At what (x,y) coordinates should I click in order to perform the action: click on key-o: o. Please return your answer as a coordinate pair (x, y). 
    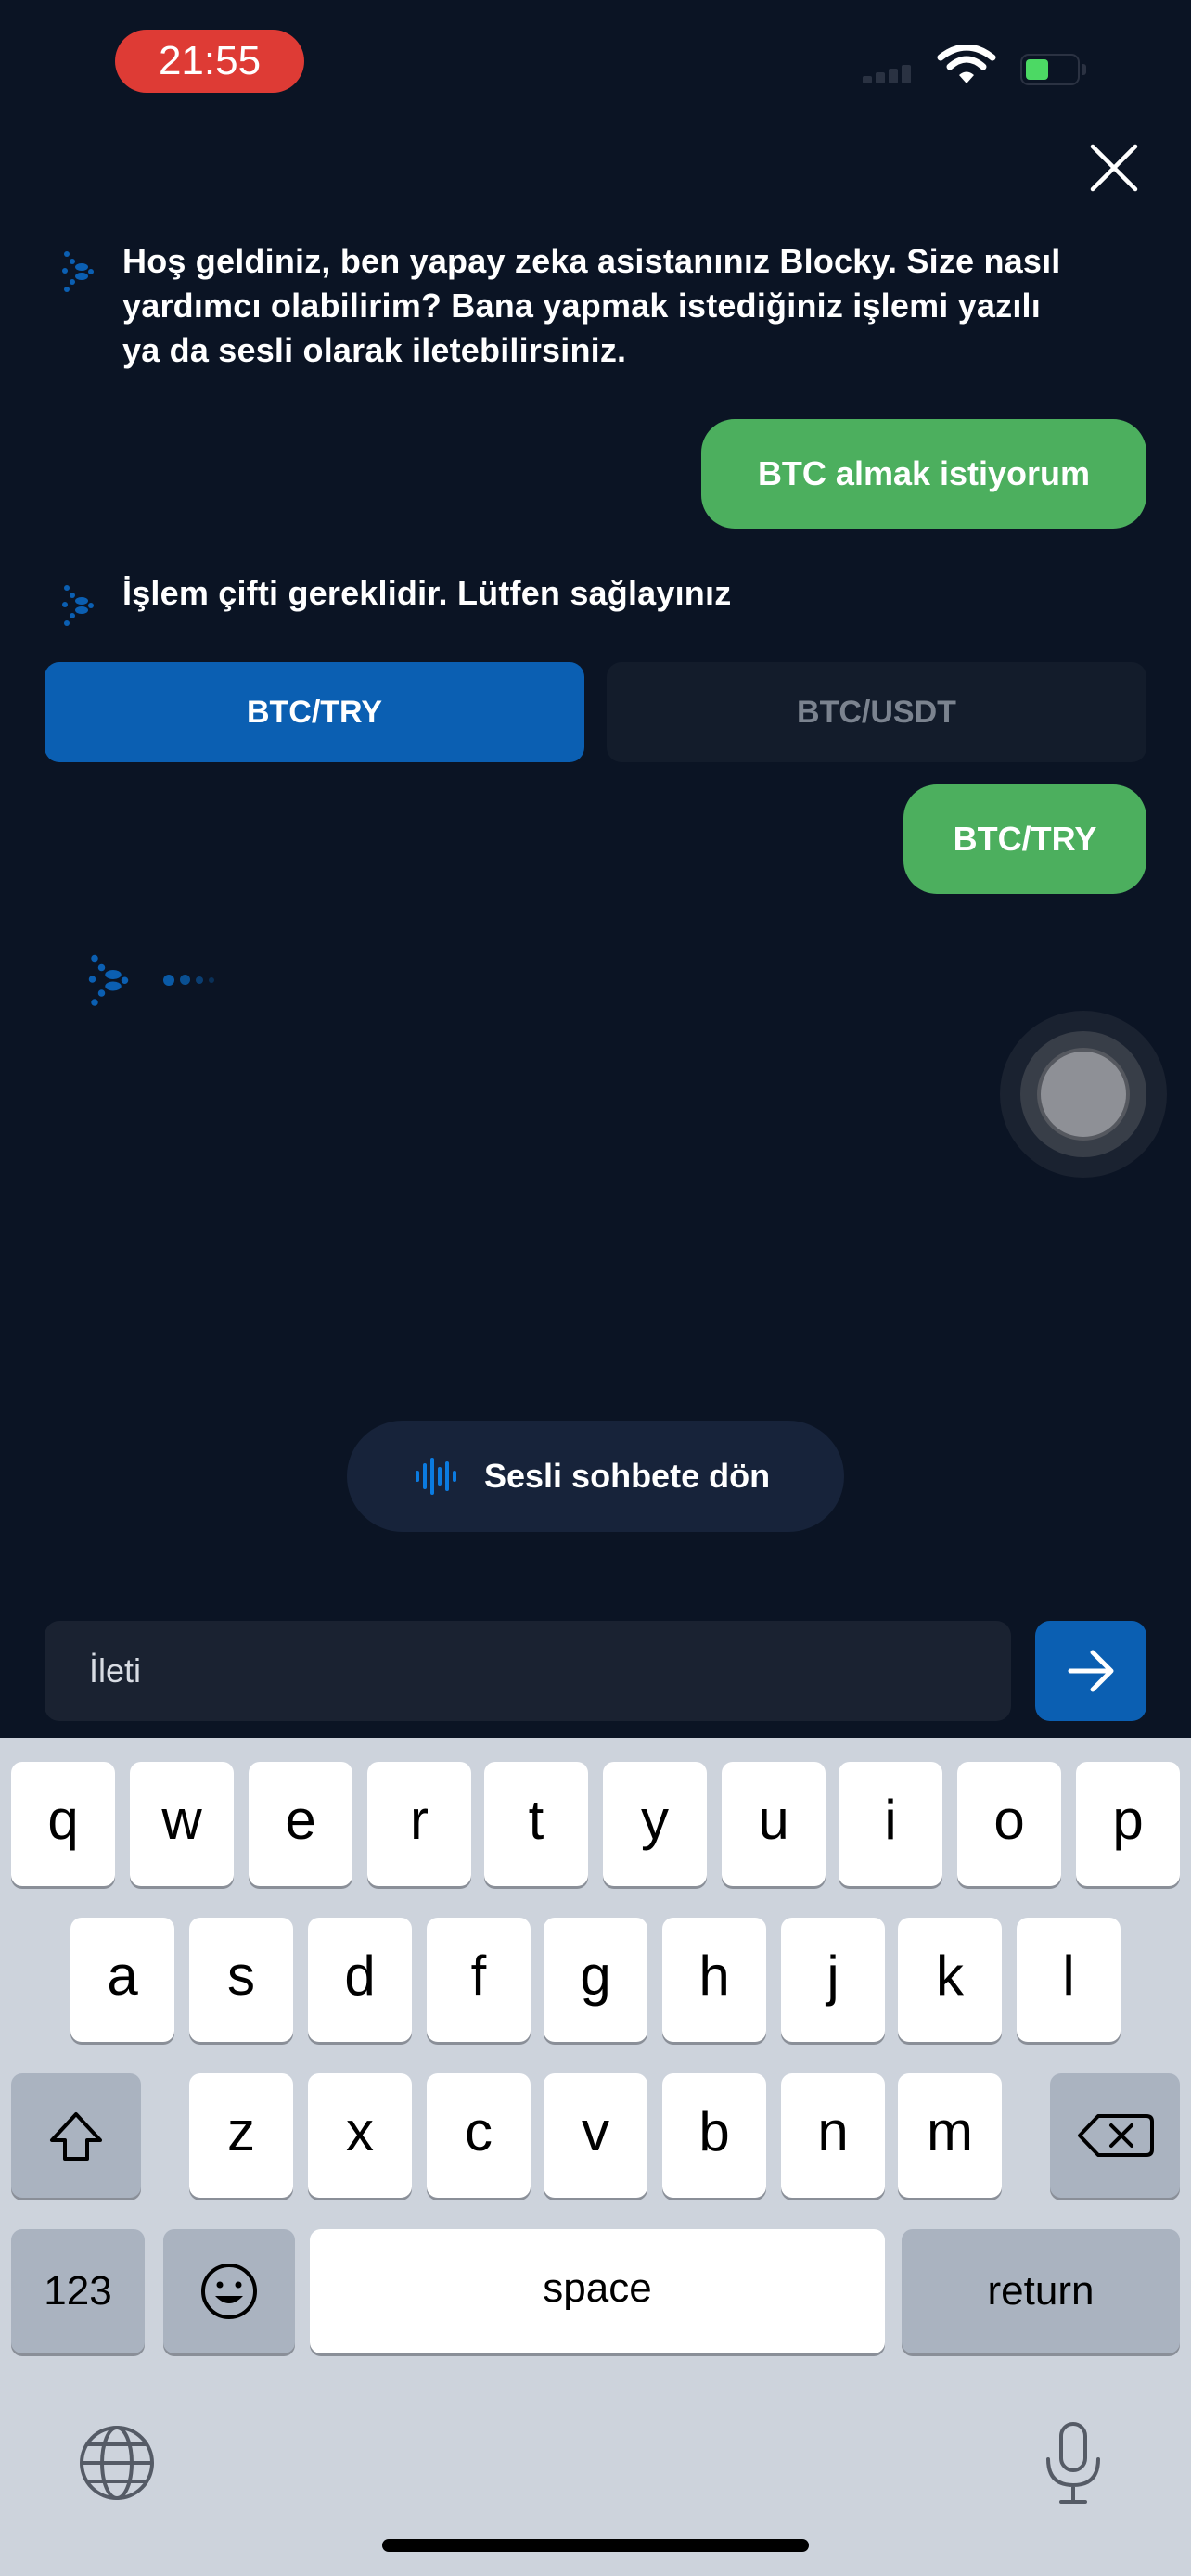
    Looking at the image, I should click on (1009, 1824).